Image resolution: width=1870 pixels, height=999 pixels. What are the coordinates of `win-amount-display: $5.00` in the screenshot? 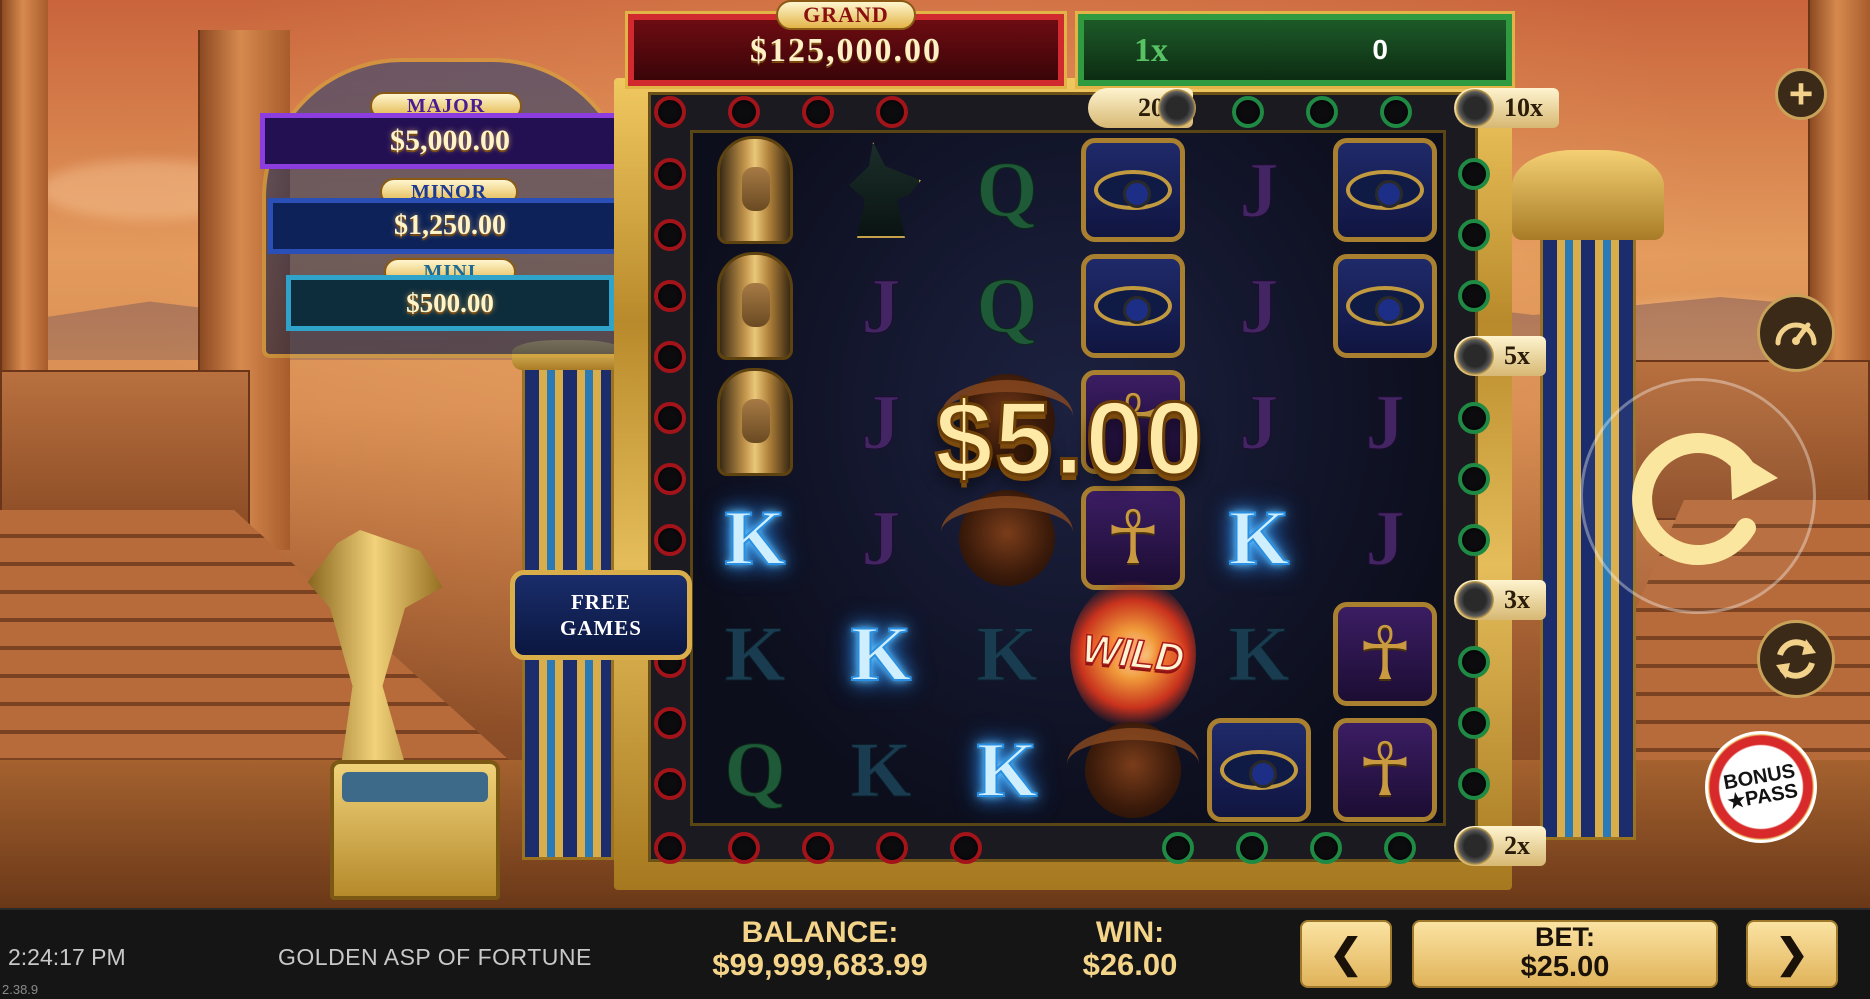 It's located at (1069, 439).